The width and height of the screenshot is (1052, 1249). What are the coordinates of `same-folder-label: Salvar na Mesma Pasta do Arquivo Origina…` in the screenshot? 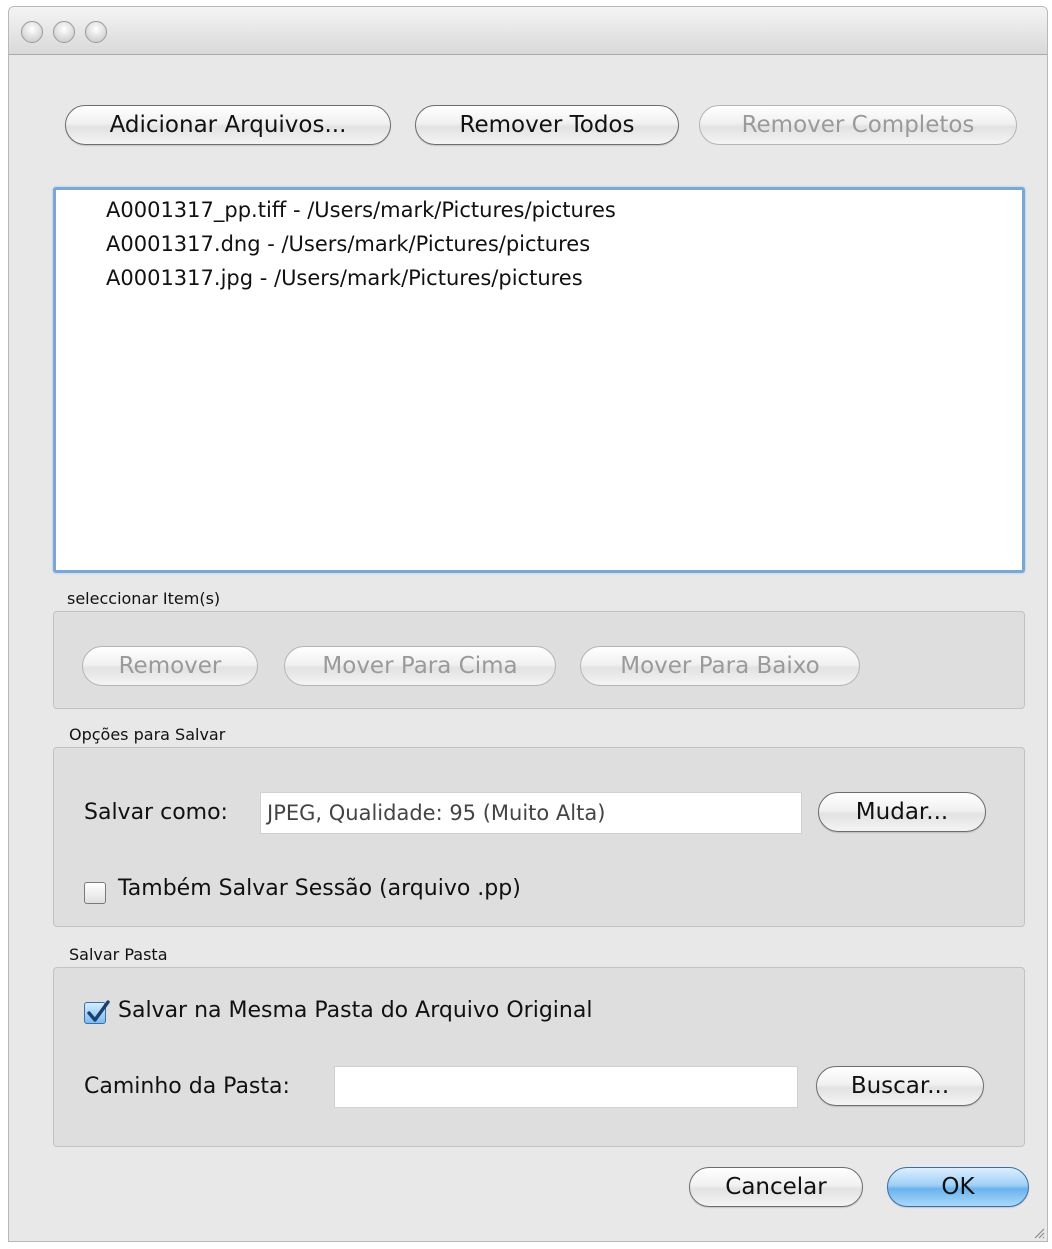 It's located at (355, 1010).